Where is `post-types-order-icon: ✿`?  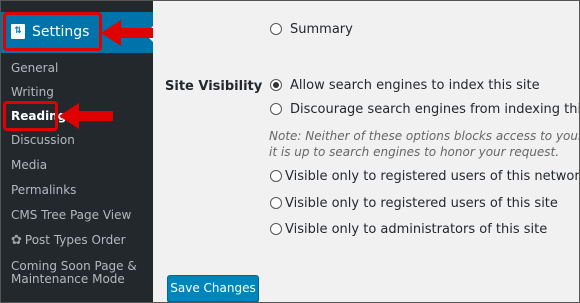 post-types-order-icon: ✿ is located at coordinates (16, 240).